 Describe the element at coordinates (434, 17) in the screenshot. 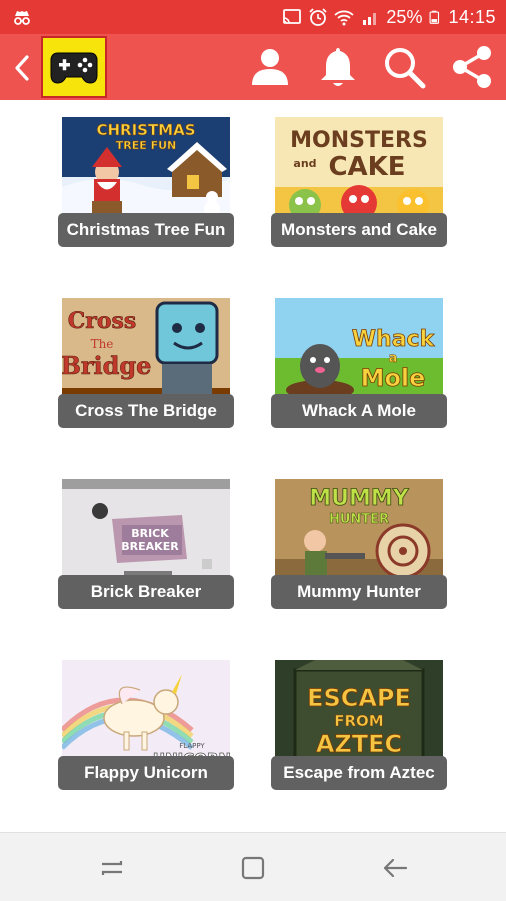

I see `battery-icon` at that location.